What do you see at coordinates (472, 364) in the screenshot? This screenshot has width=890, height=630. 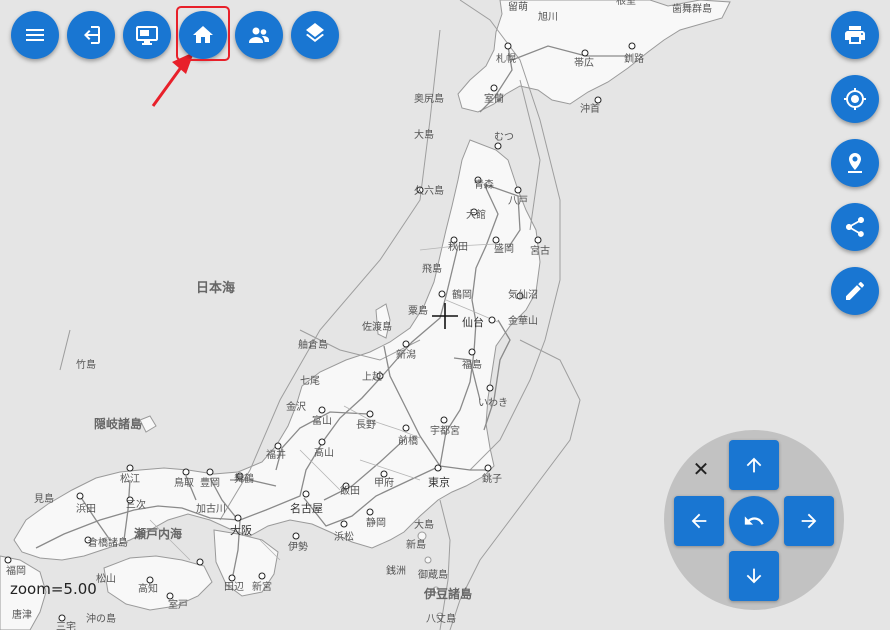 I see `place-label: 福島` at bounding box center [472, 364].